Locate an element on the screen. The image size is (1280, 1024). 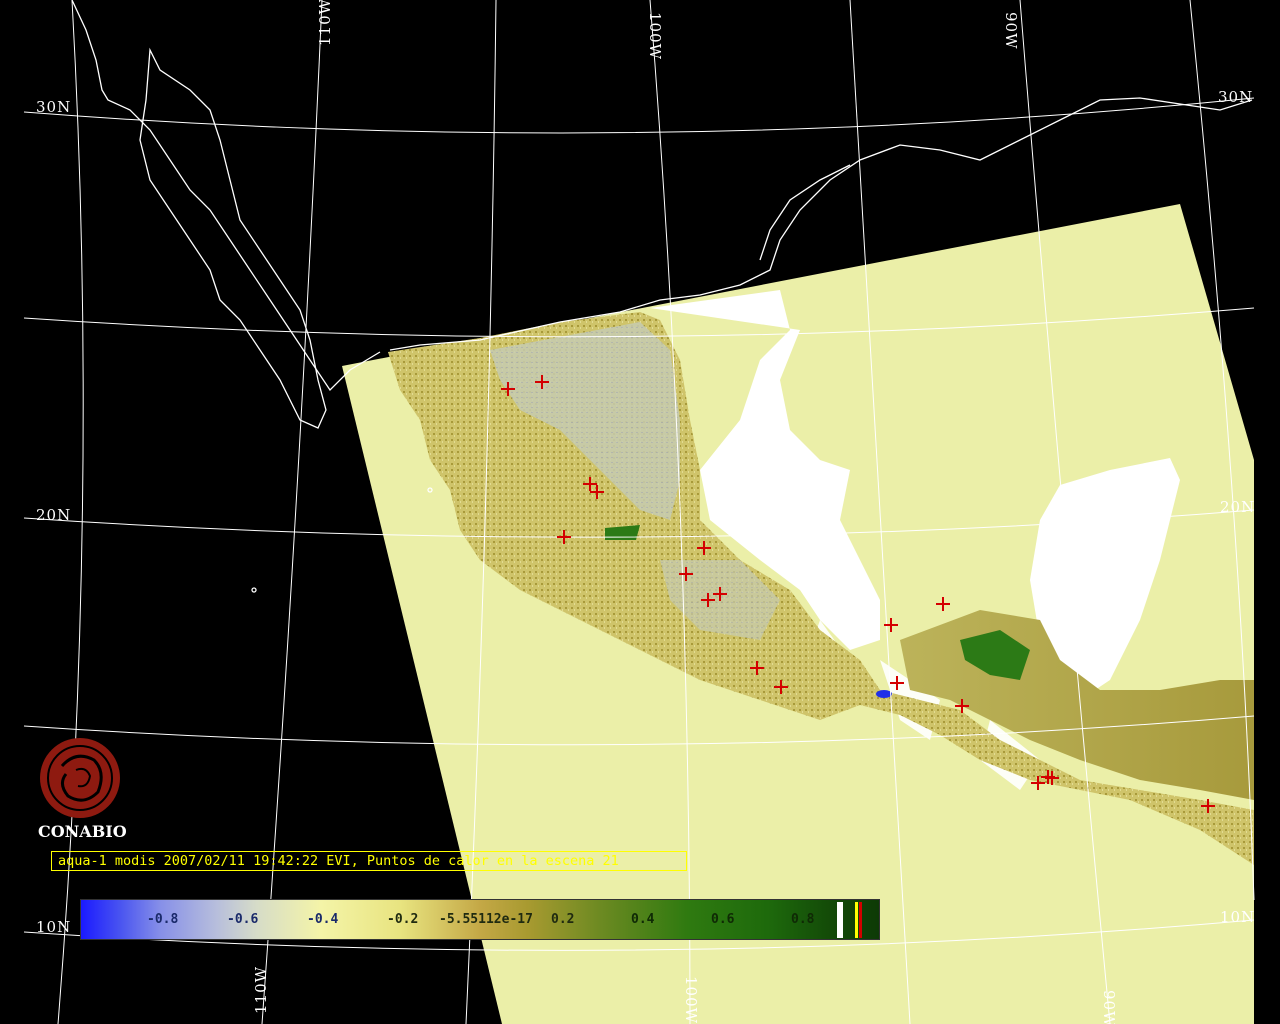
label-10n-right: 10N is located at coordinates (1237, 917).